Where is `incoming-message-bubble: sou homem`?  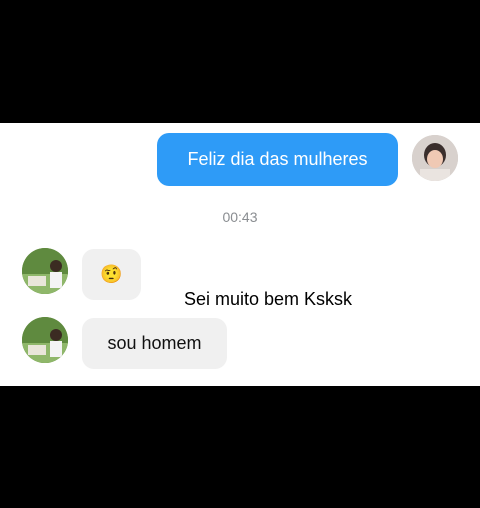
incoming-message-bubble: sou homem is located at coordinates (154, 343).